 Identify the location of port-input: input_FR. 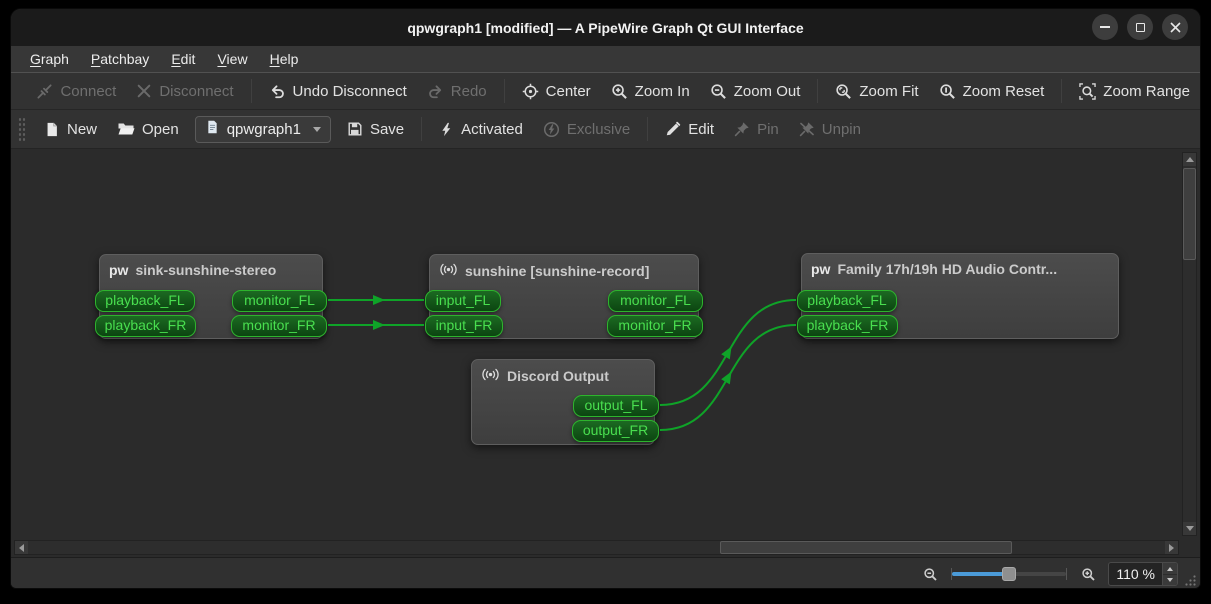
(464, 326).